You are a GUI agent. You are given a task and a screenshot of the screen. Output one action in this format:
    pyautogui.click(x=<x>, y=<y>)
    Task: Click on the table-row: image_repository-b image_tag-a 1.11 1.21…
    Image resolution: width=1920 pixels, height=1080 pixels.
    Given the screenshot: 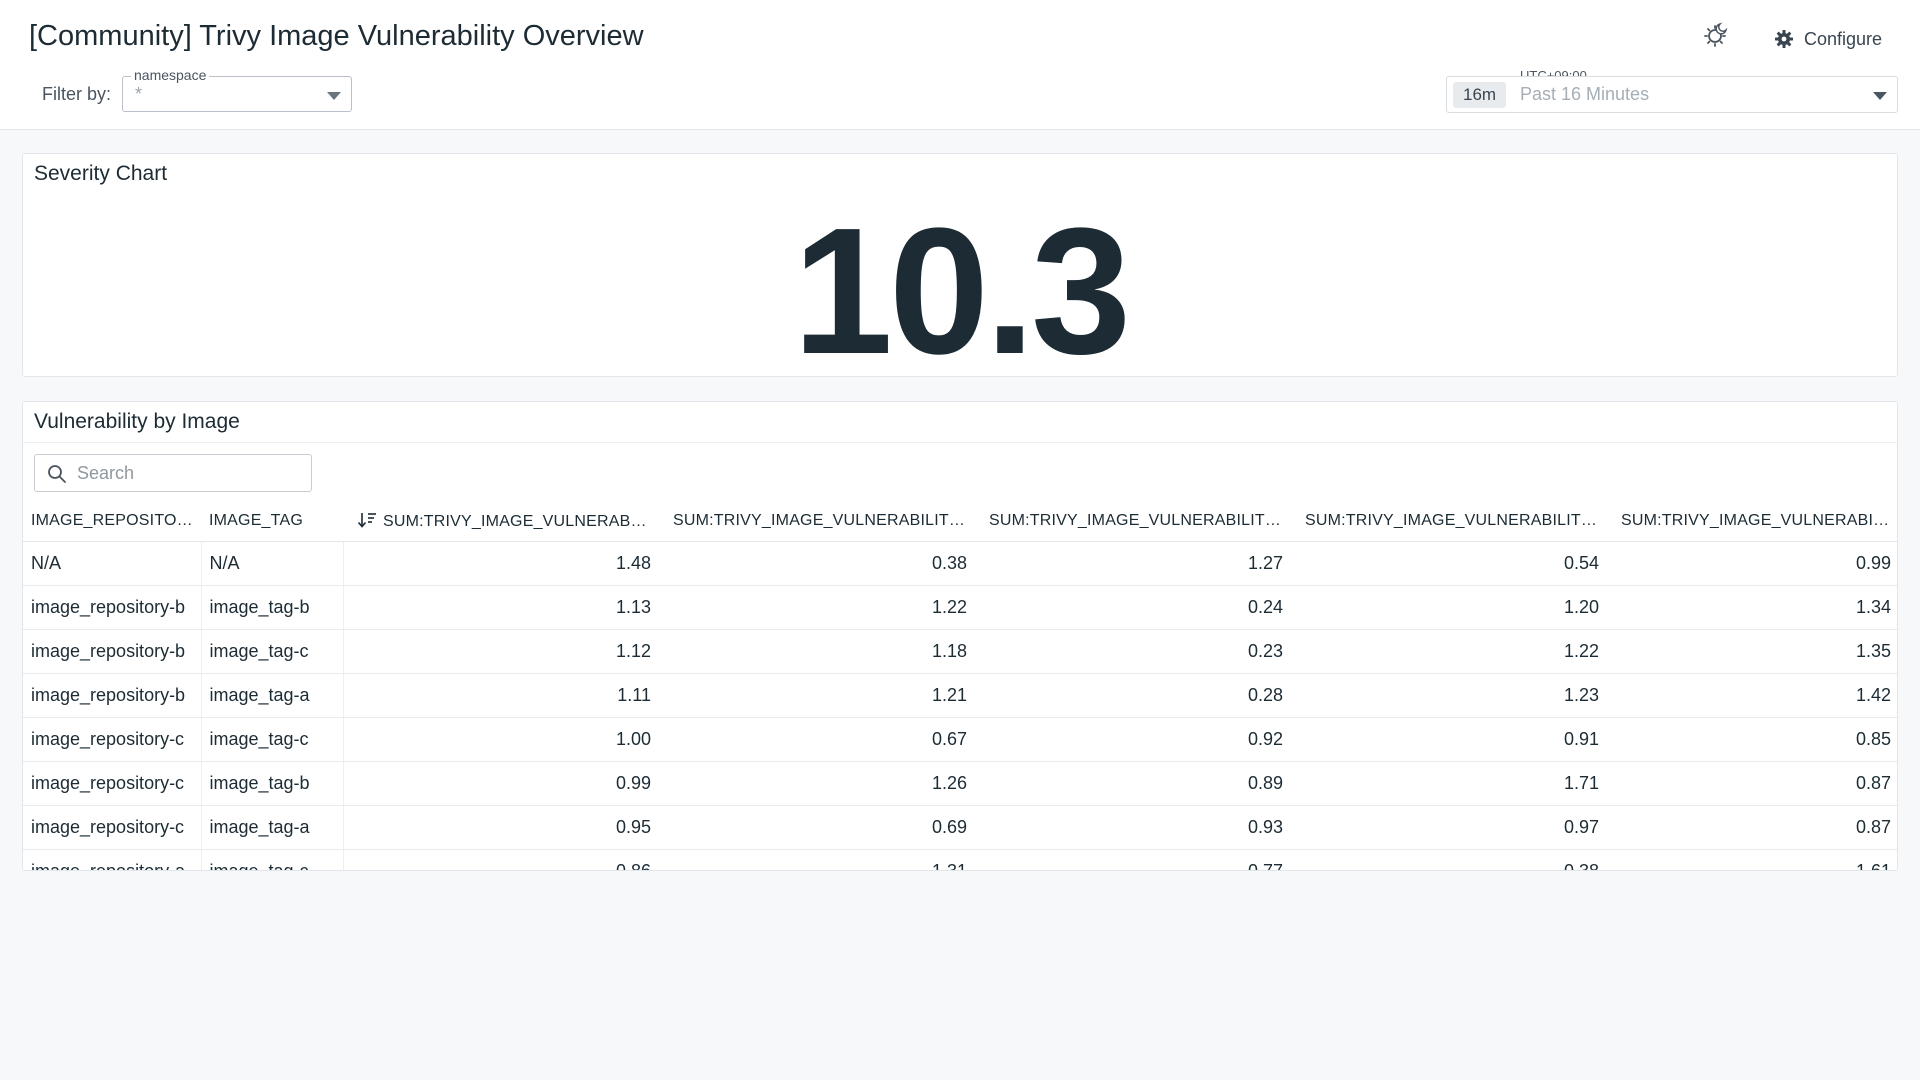 What is the action you would take?
    pyautogui.click(x=960, y=695)
    